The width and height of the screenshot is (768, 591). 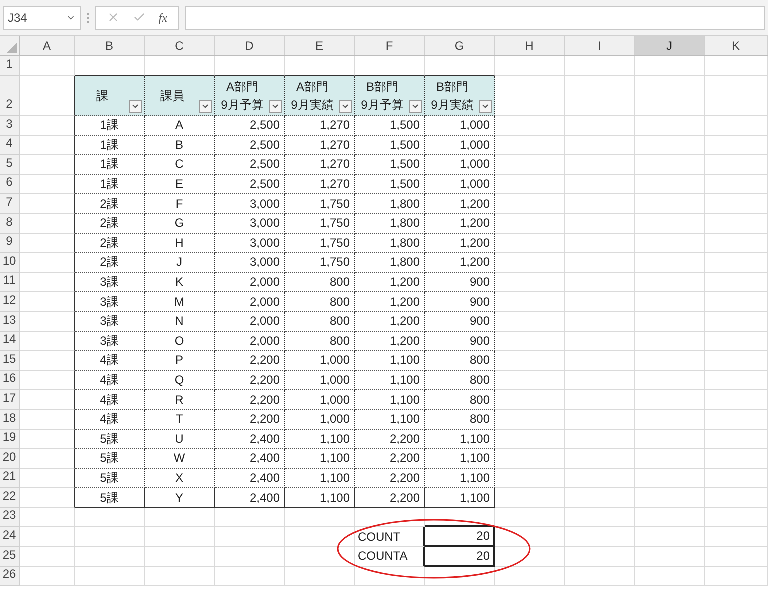 I want to click on row-header: 19, so click(x=10, y=440).